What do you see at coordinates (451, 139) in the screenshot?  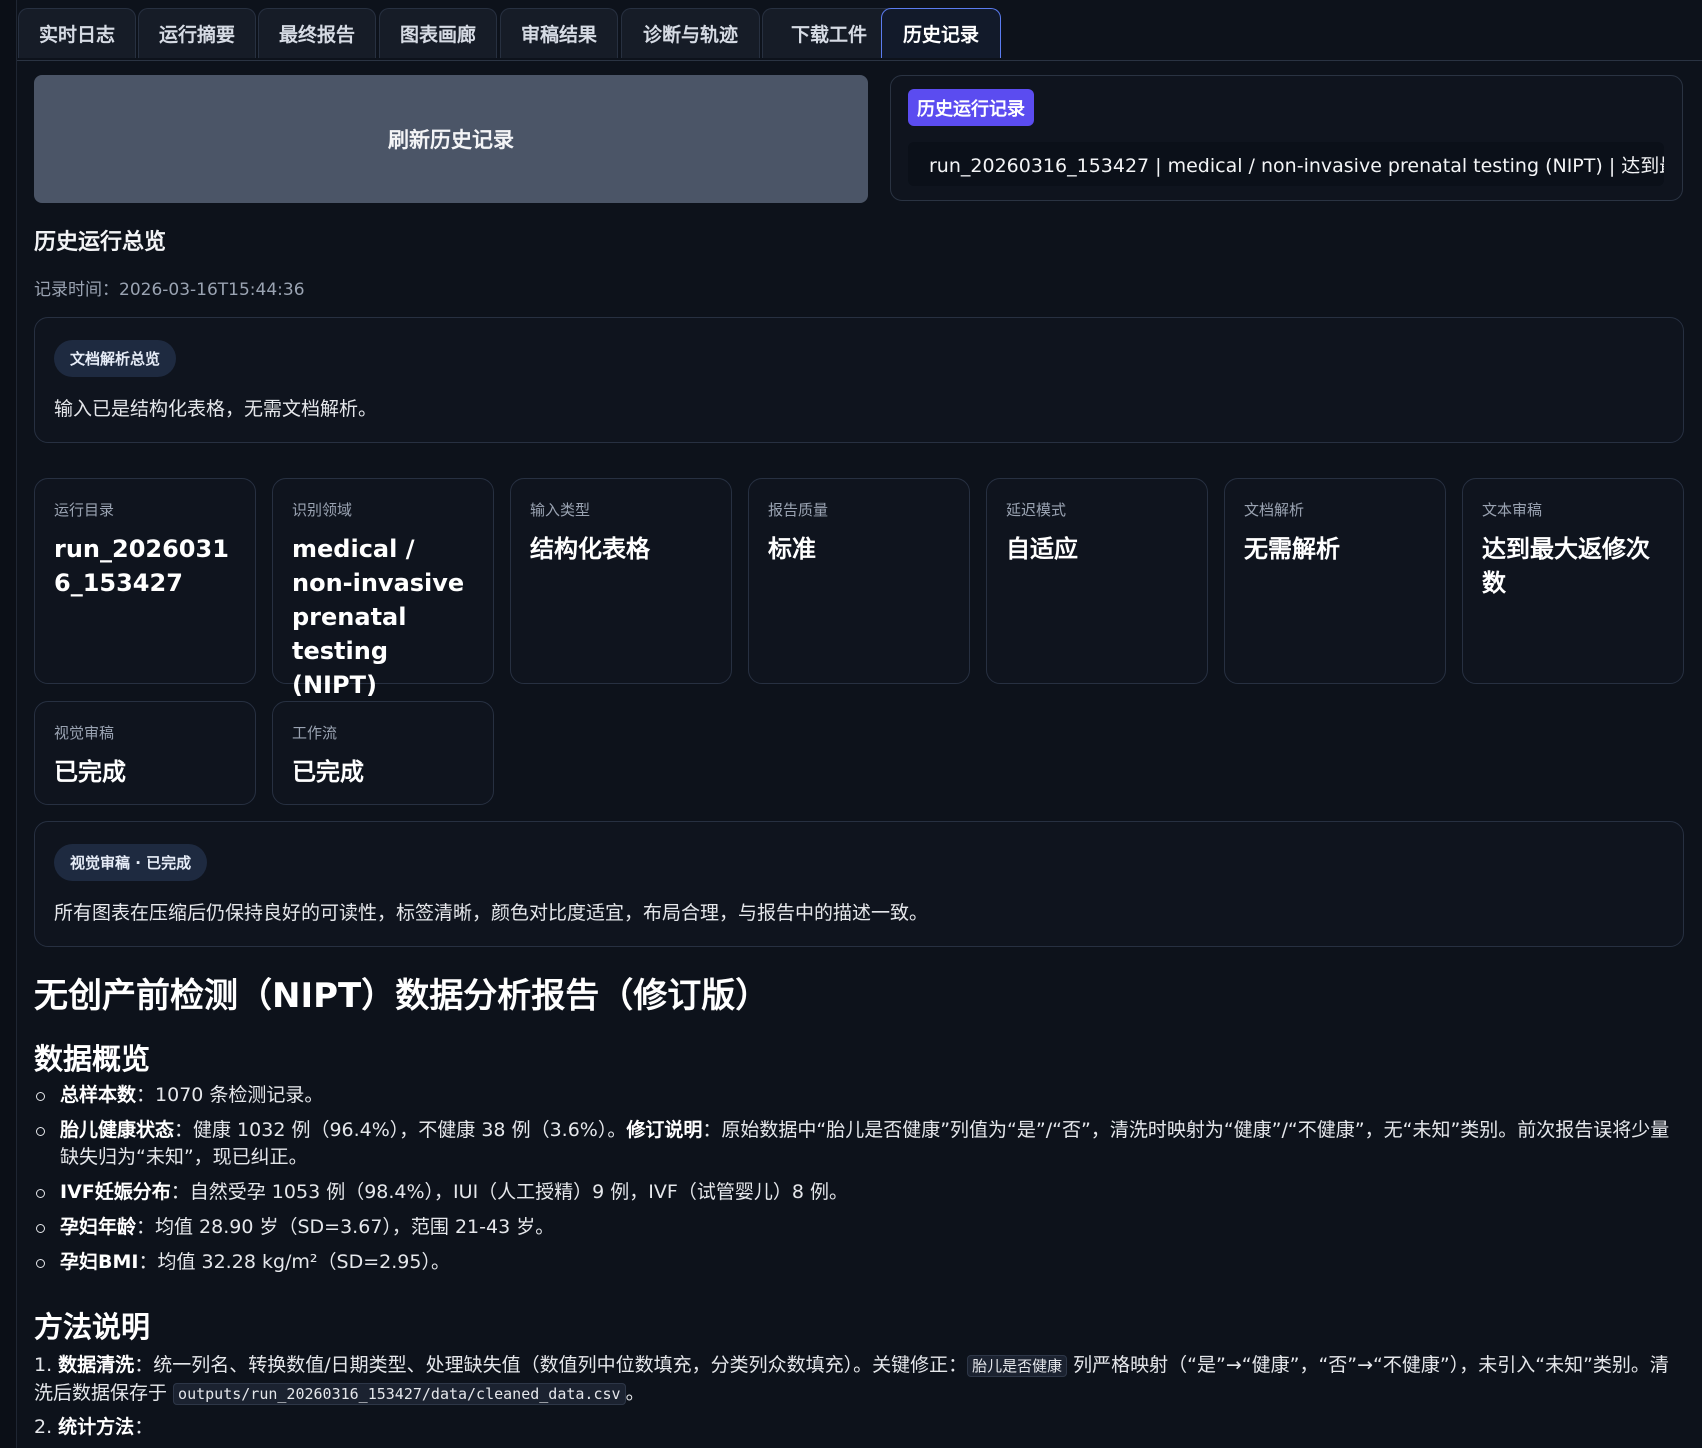 I see `refresh-history-button: 刷新历史记录` at bounding box center [451, 139].